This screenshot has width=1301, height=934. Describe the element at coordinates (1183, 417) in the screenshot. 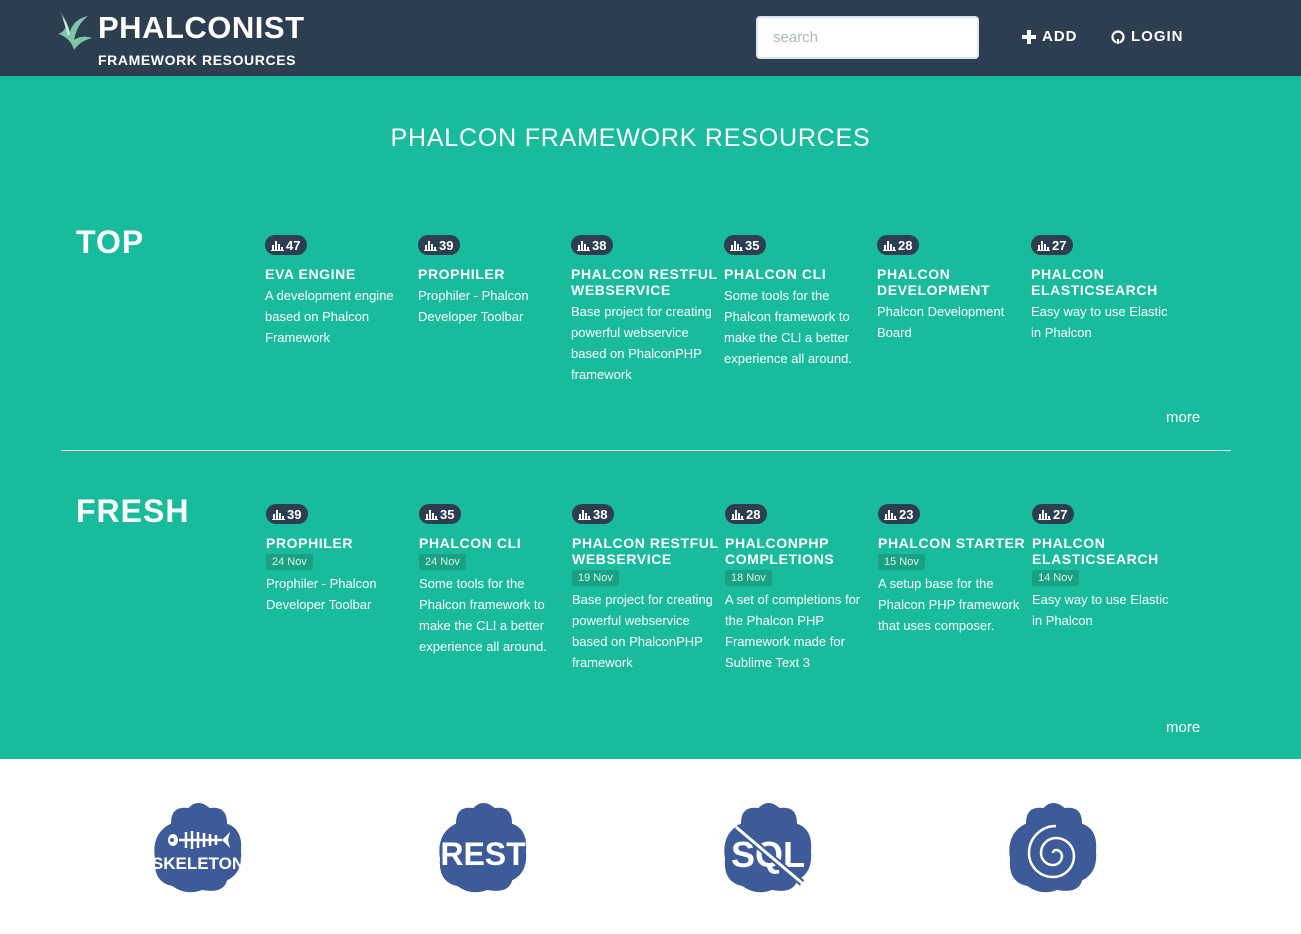

I see `top-more-link: more` at that location.